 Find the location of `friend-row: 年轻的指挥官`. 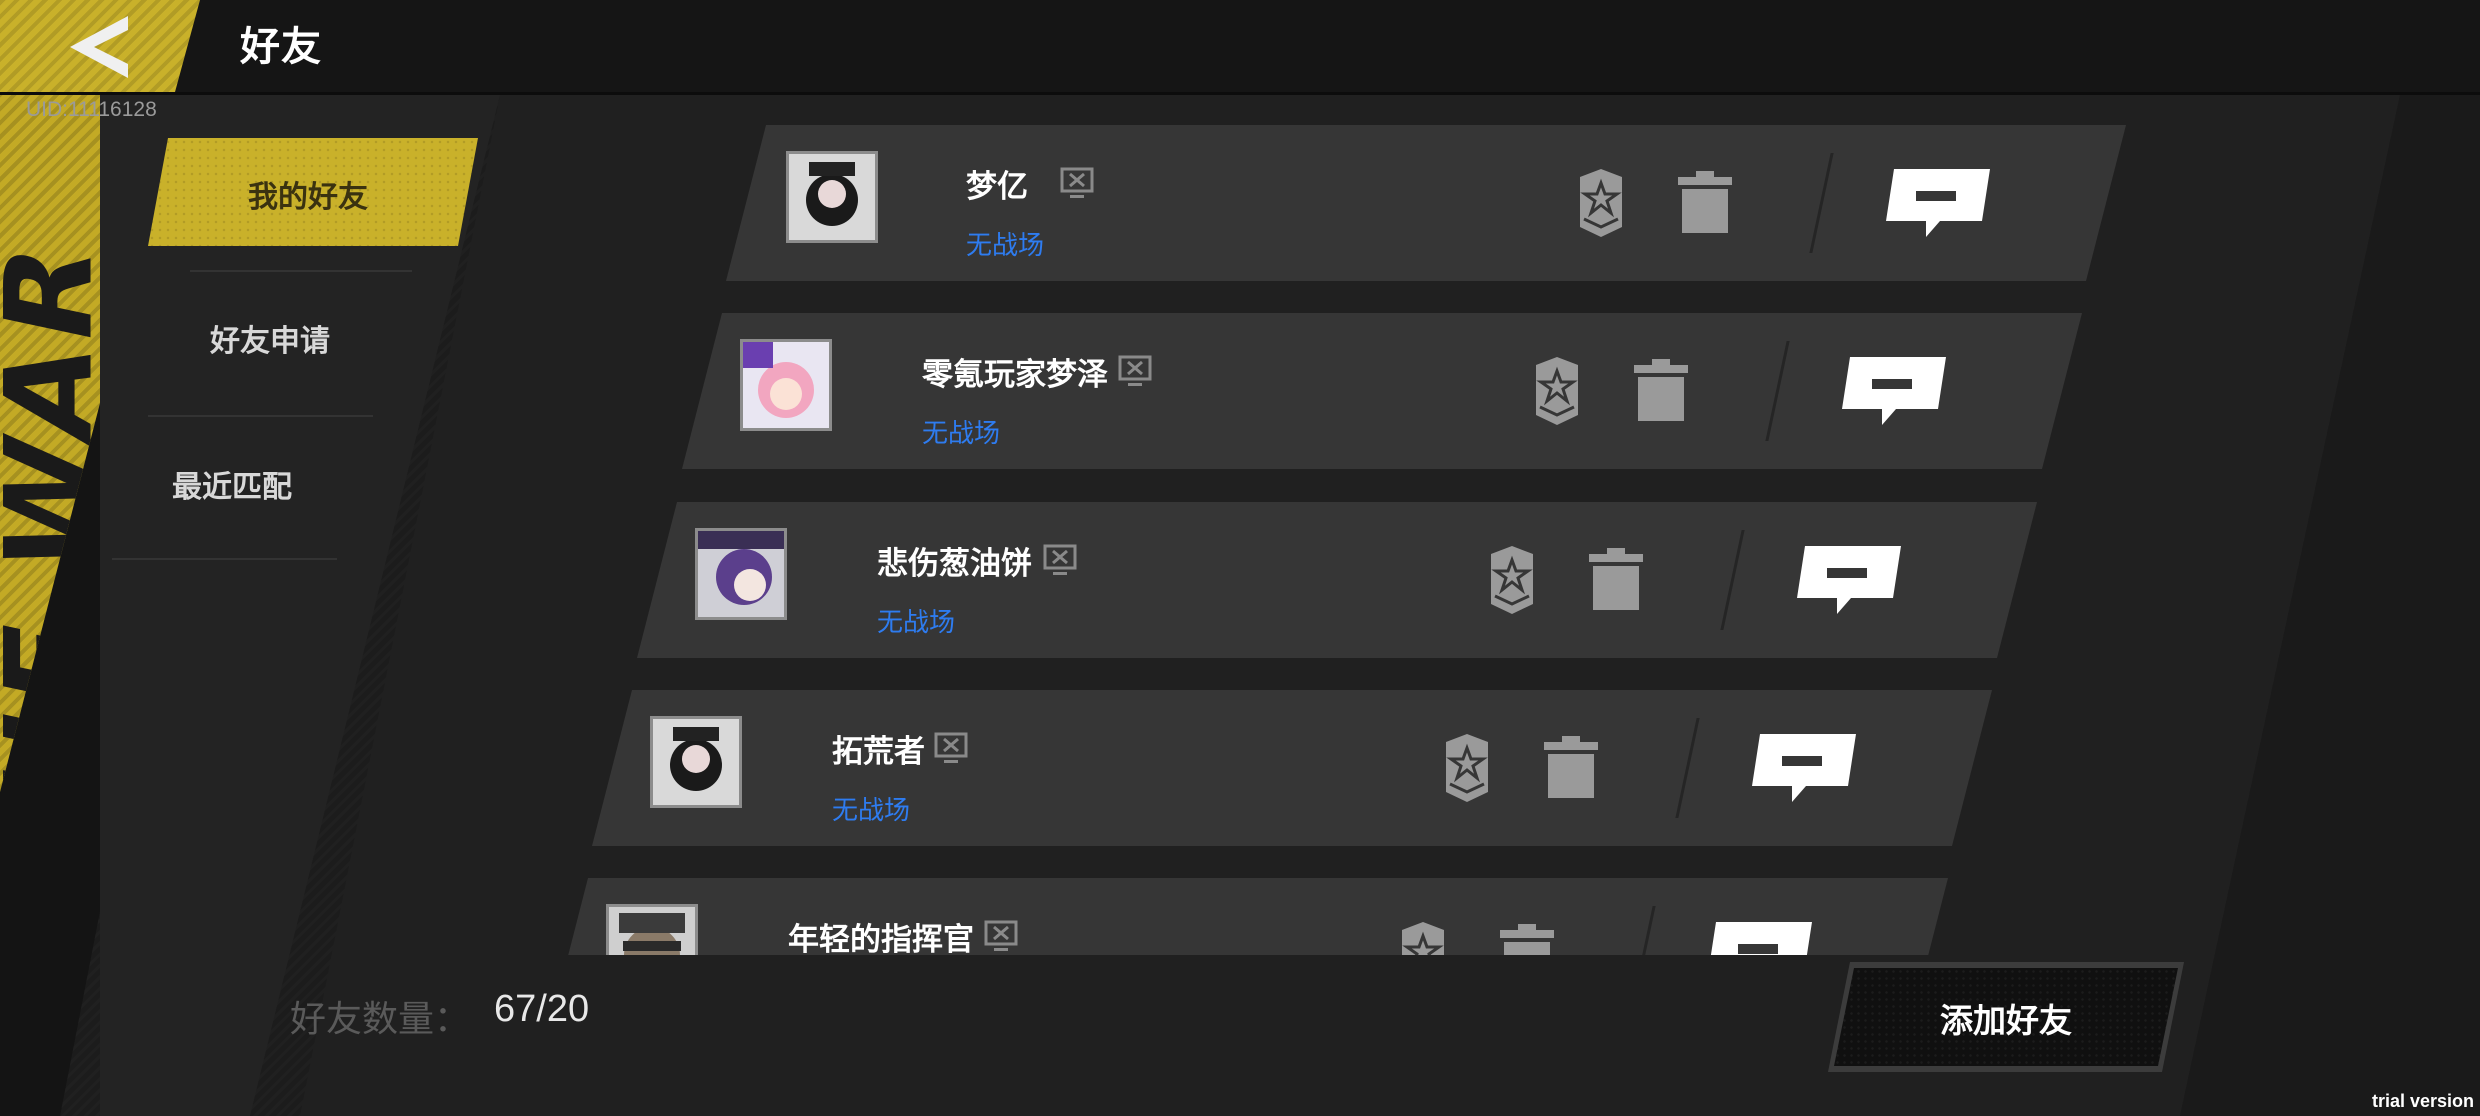

friend-row: 年轻的指挥官 is located at coordinates (1248, 916).